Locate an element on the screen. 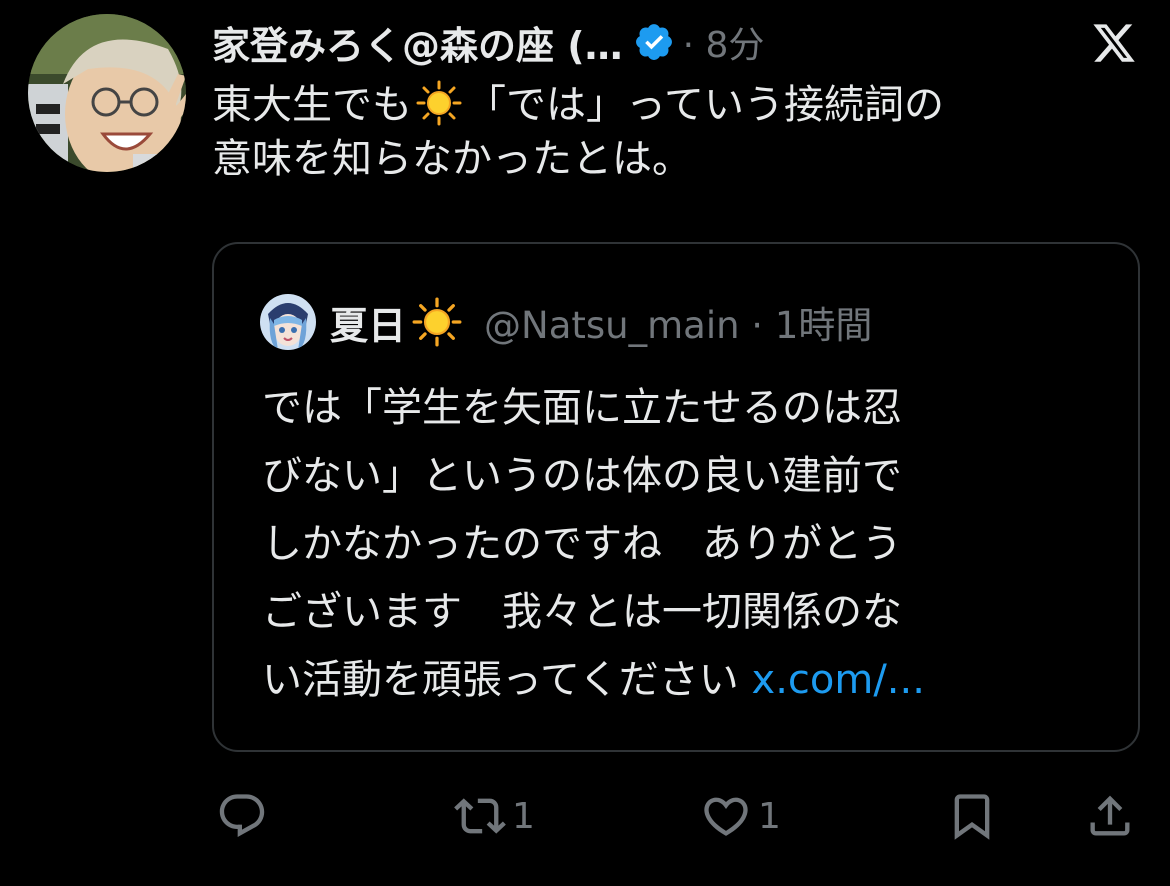  author-avatar-image is located at coordinates (107, 93).